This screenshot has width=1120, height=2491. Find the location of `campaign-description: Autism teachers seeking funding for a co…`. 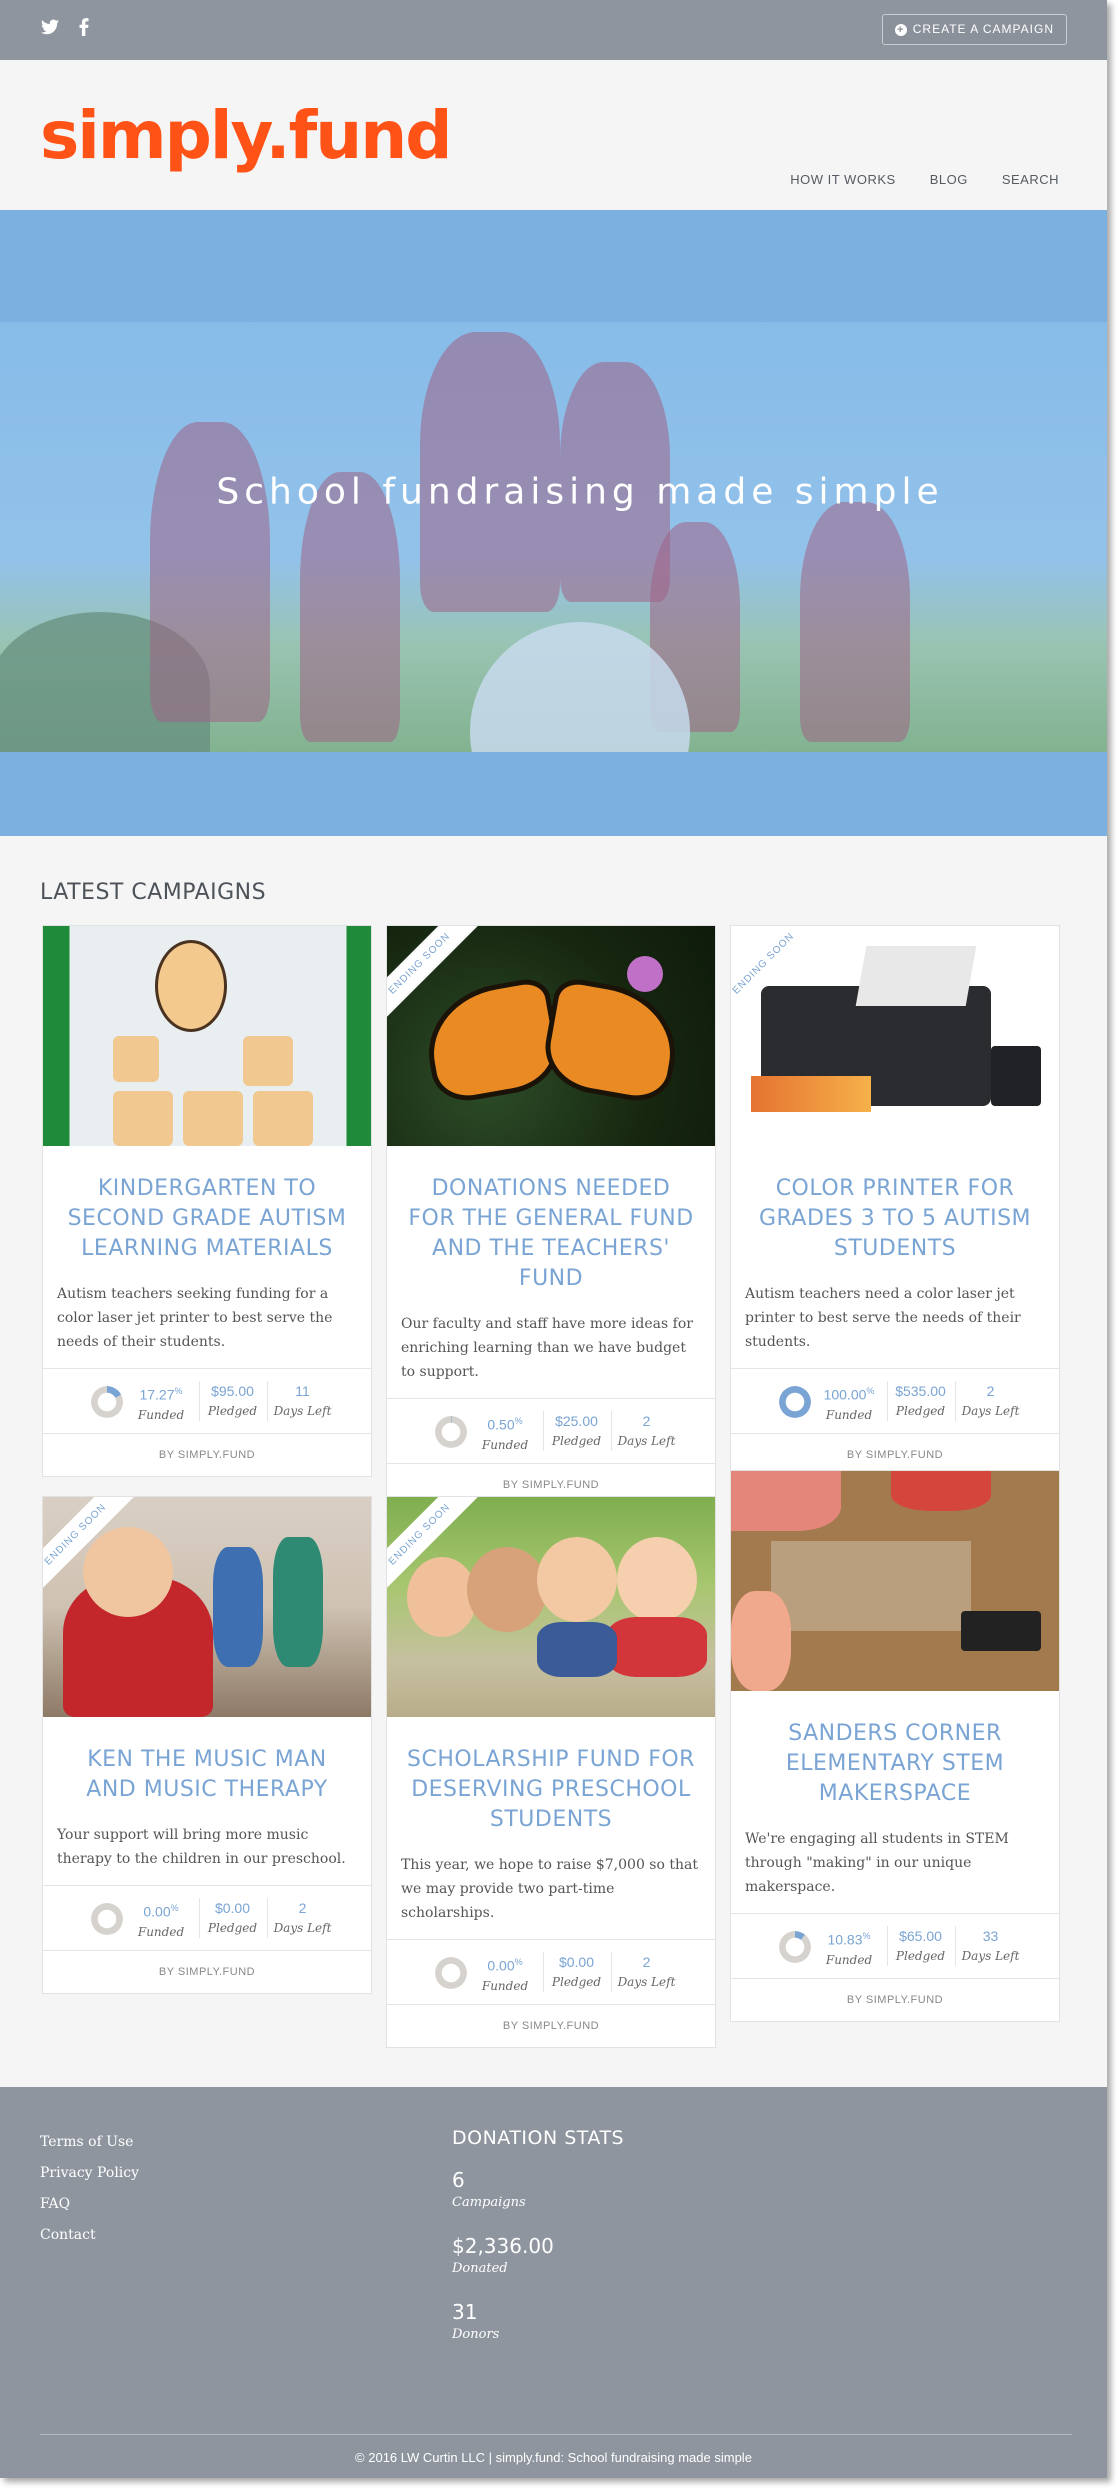

campaign-description: Autism teachers seeking funding for a co… is located at coordinates (195, 1318).